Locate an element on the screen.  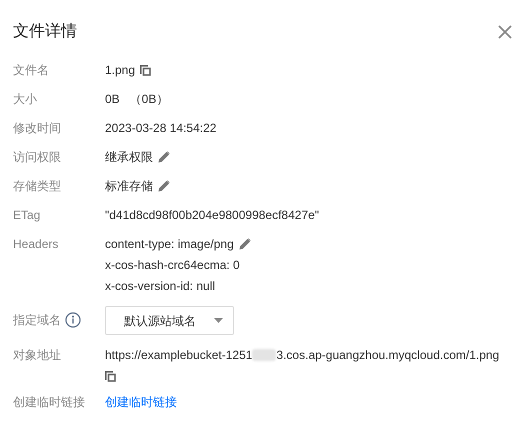
url-text: 3.cos.ap-guangzhou.myqcloud.com/1.png is located at coordinates (388, 355).